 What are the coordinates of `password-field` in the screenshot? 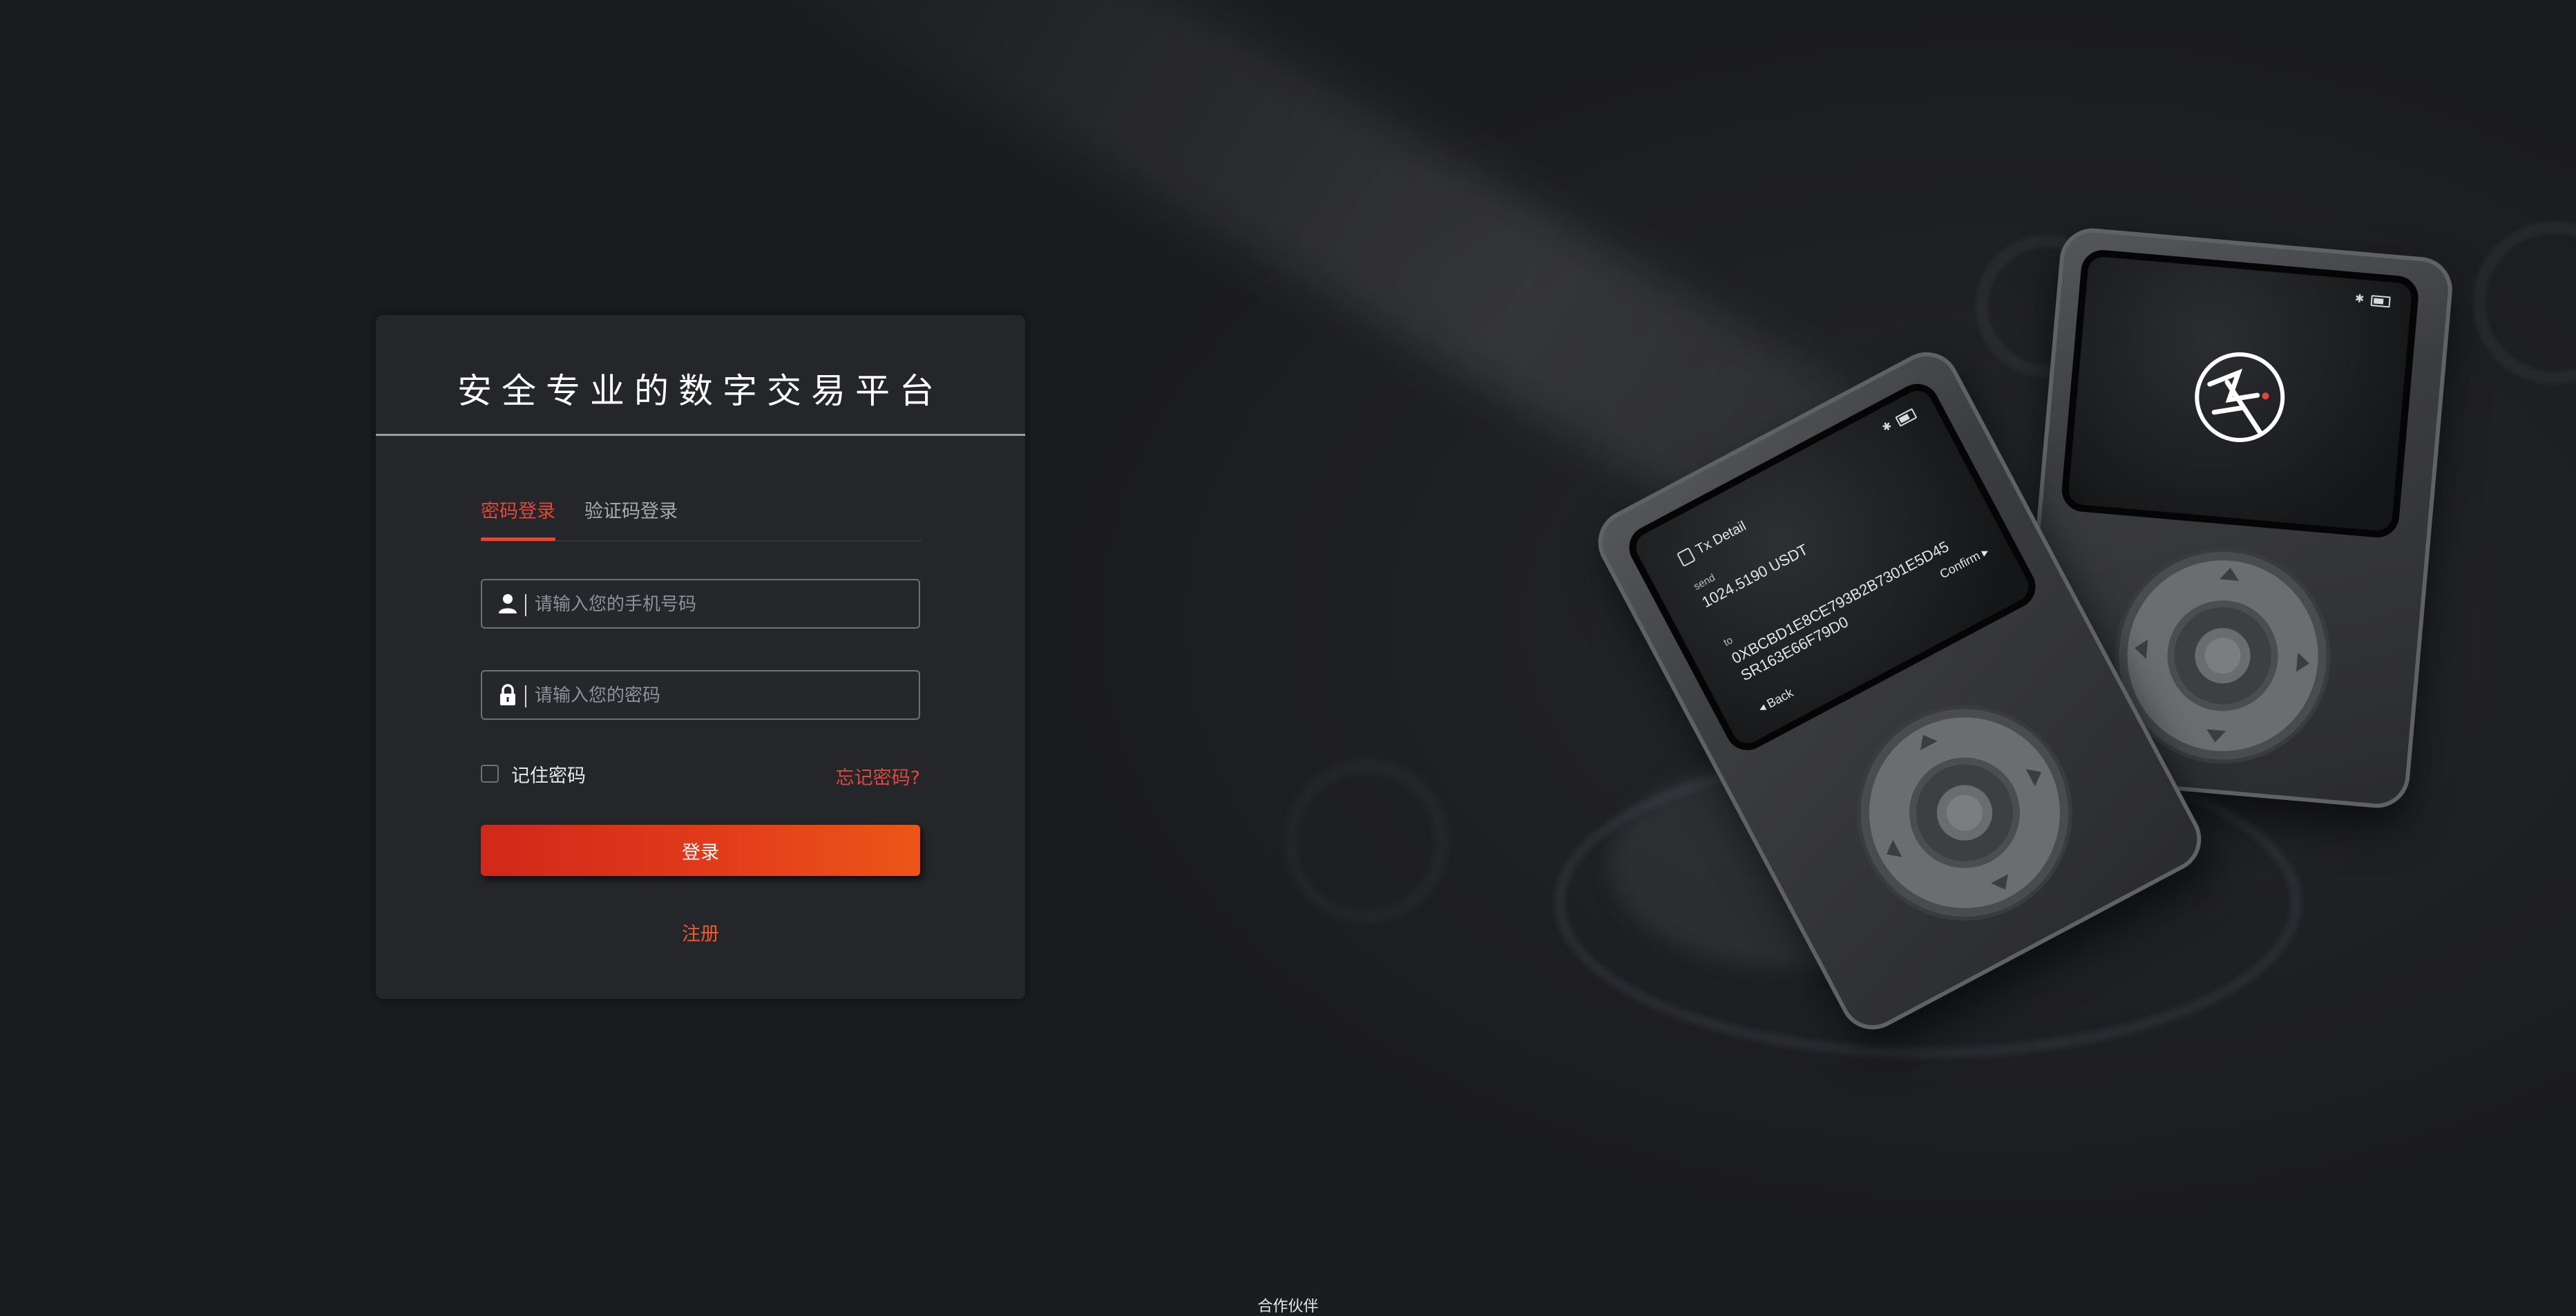 It's located at (700, 695).